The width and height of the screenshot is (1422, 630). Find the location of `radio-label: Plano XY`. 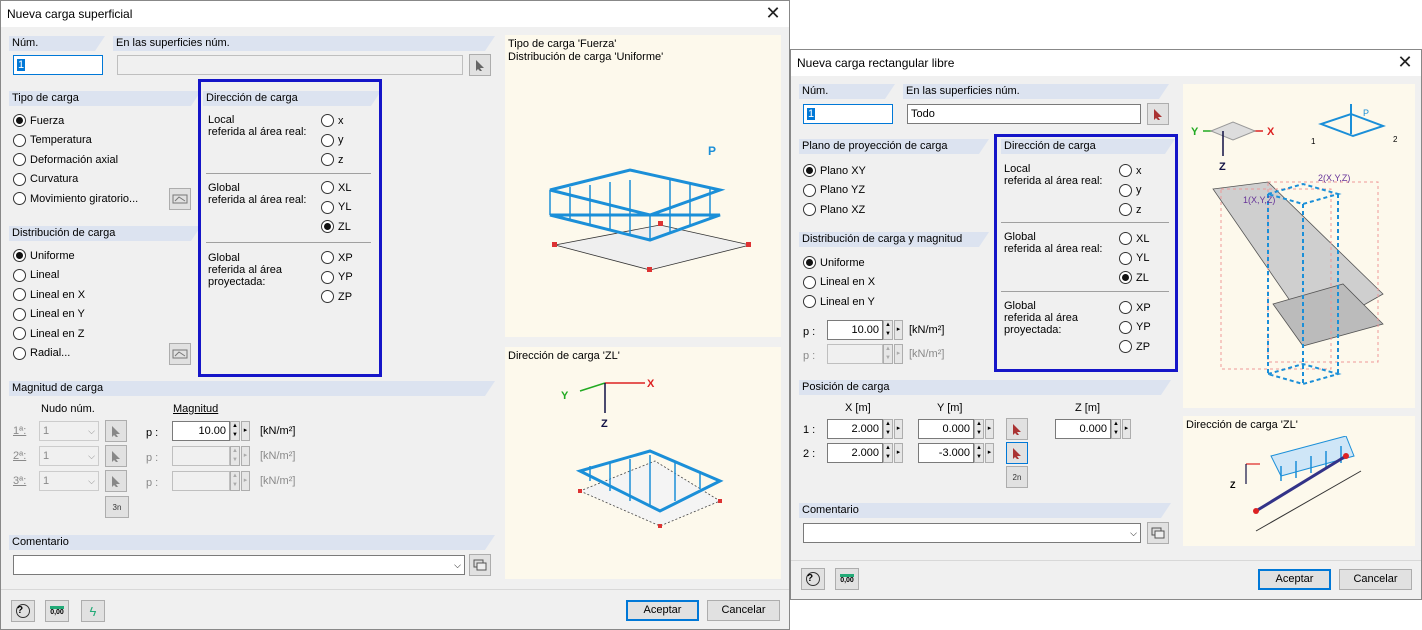

radio-label: Plano XY is located at coordinates (843, 170).